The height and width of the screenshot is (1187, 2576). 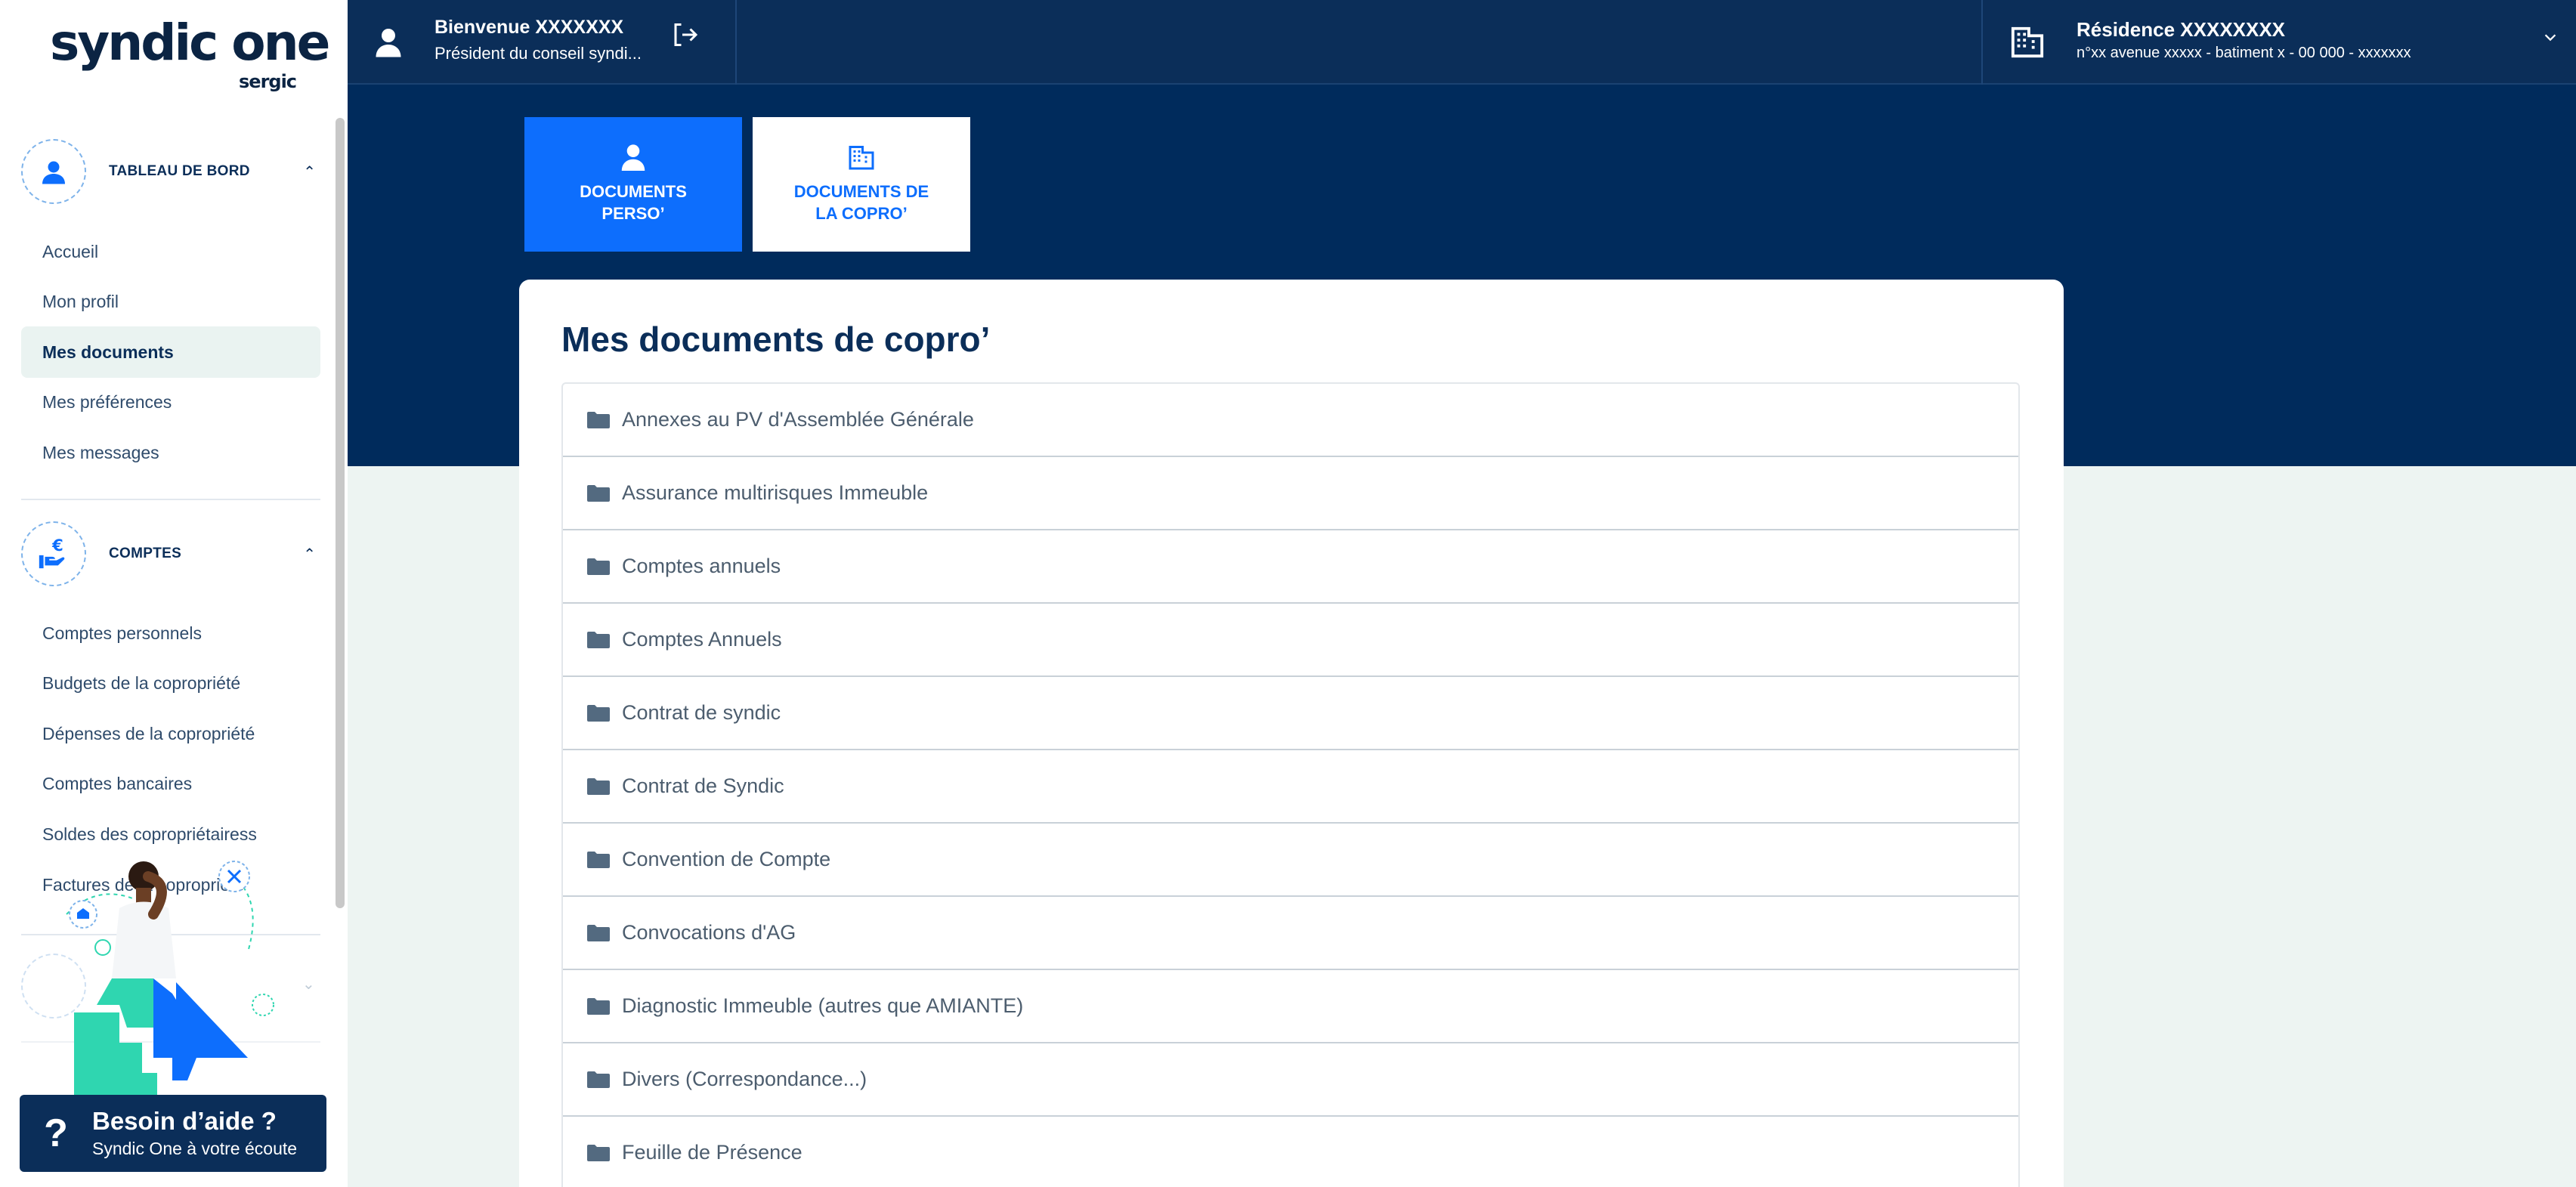 What do you see at coordinates (170, 402) in the screenshot?
I see `sidebar-item-mes-preferences: Mes préférences` at bounding box center [170, 402].